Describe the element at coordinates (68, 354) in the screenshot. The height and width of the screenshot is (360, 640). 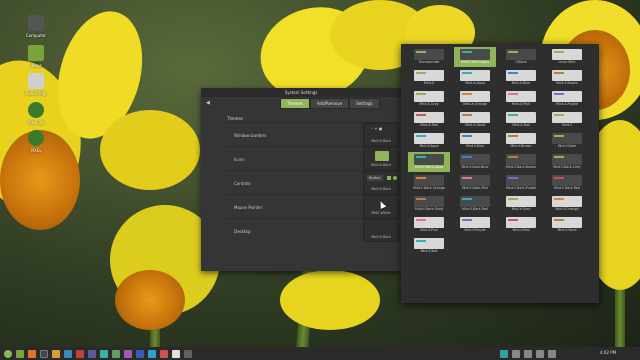
I see `text-editor-icon` at that location.